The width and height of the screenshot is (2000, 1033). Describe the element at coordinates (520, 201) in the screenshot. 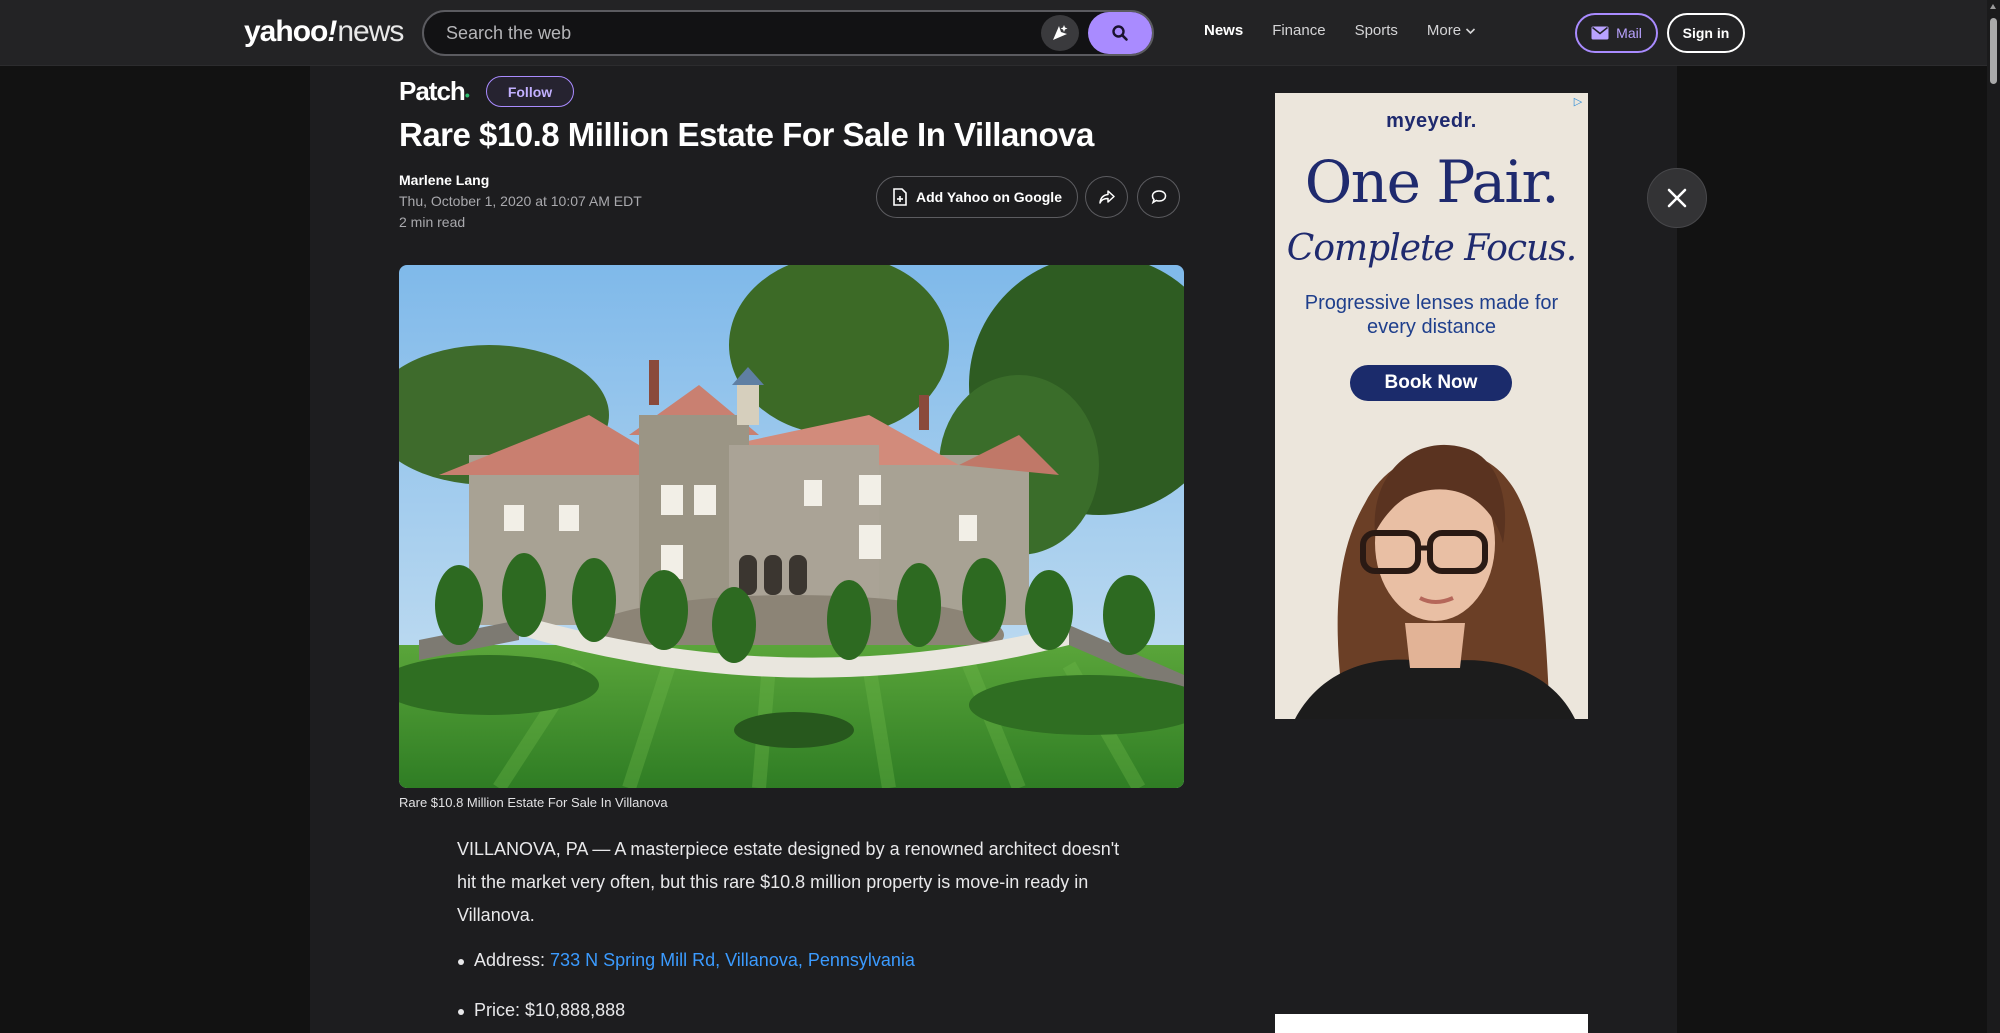

I see `publish-date: Thu, October 1, 2020 at 10:07 AM EDT` at that location.